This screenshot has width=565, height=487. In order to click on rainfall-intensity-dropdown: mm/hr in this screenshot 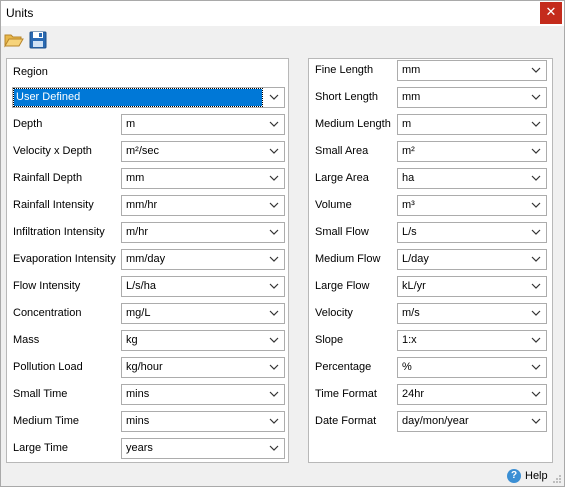, I will do `click(203, 205)`.